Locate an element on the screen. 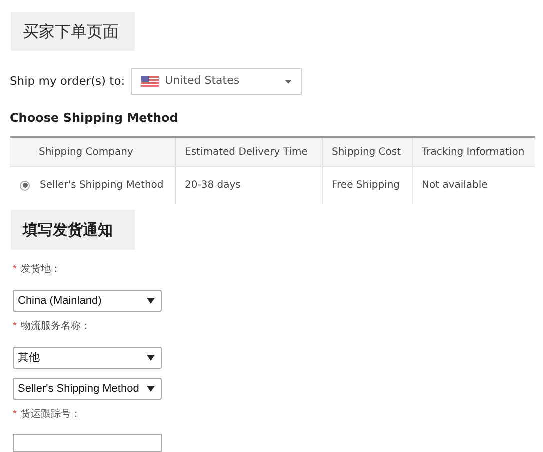  country-select: United States is located at coordinates (216, 81).